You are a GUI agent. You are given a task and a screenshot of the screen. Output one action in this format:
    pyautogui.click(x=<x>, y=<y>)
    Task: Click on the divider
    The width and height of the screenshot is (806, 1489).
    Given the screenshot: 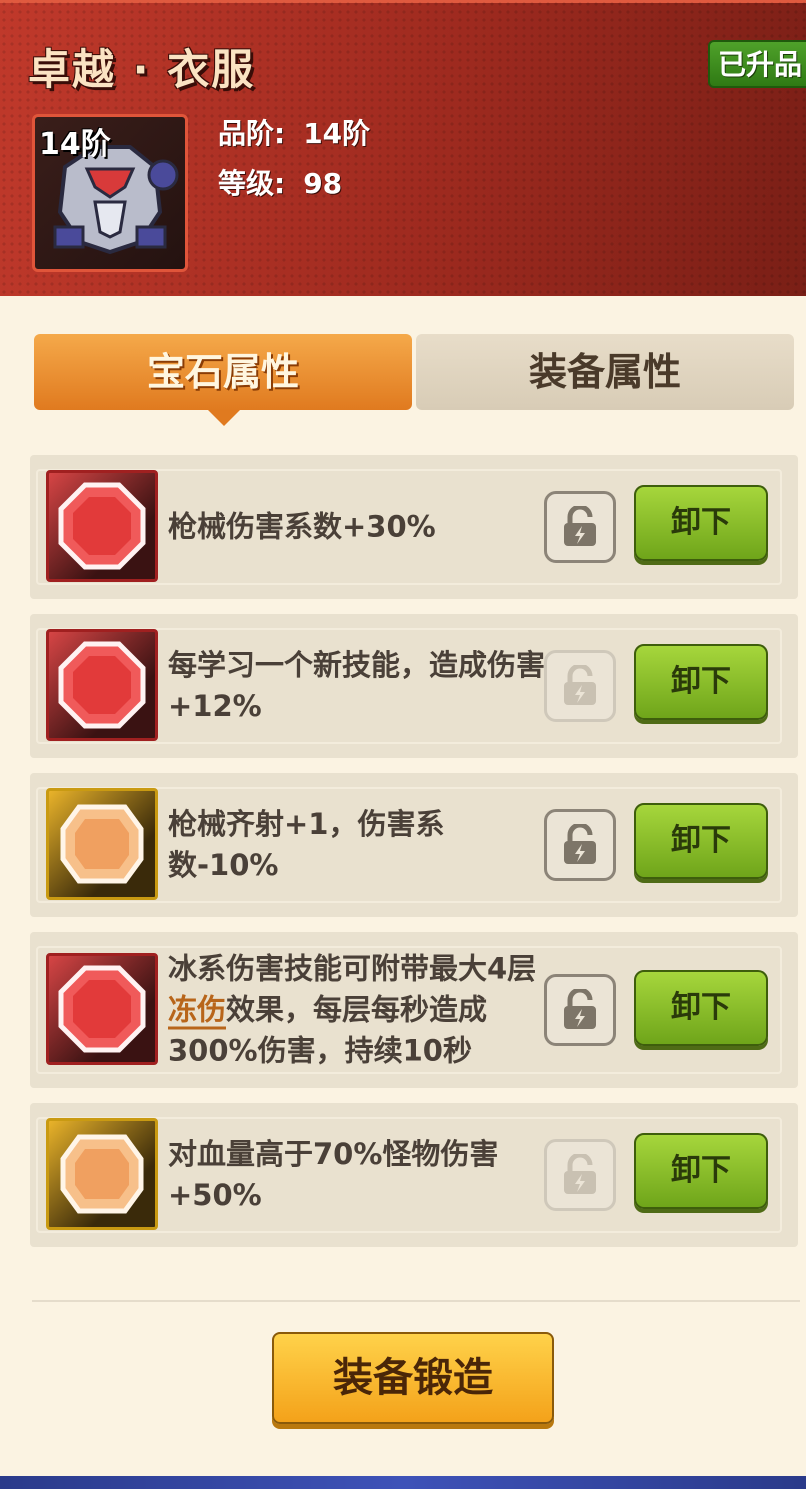 What is the action you would take?
    pyautogui.click(x=416, y=1301)
    